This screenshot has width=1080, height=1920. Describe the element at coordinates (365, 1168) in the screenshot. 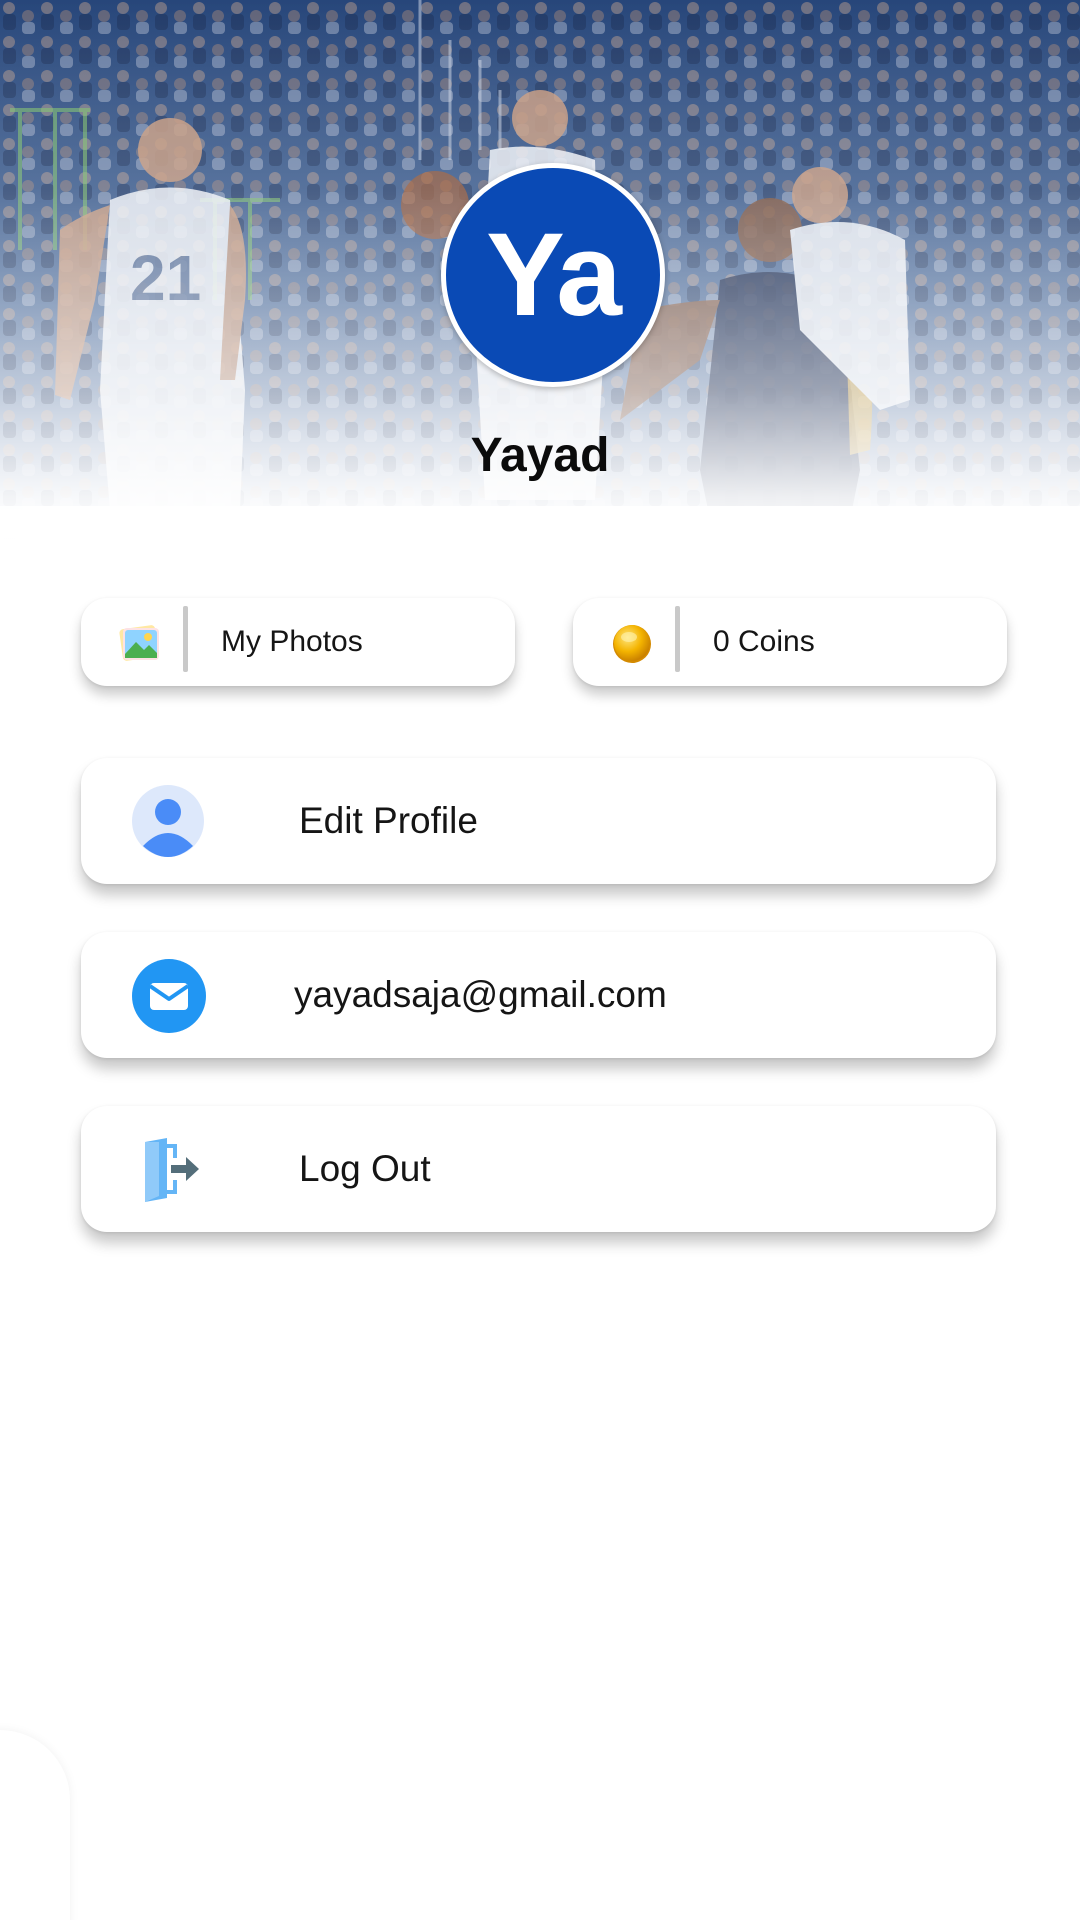

I see `logout-label: Log Out` at that location.